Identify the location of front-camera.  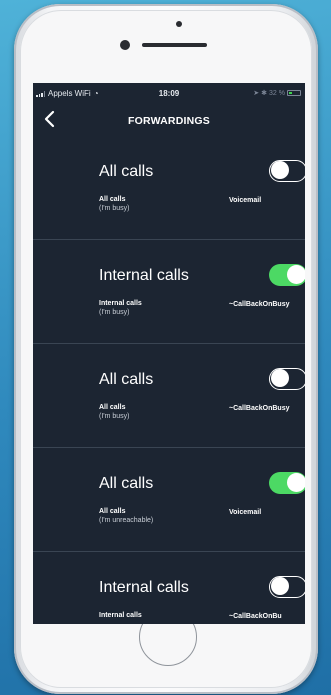
(125, 45).